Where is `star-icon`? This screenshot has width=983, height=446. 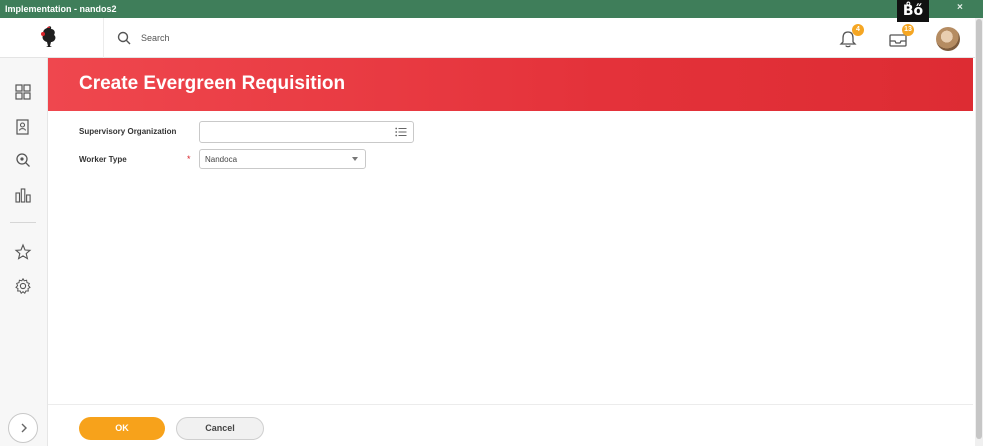
star-icon is located at coordinates (23, 252).